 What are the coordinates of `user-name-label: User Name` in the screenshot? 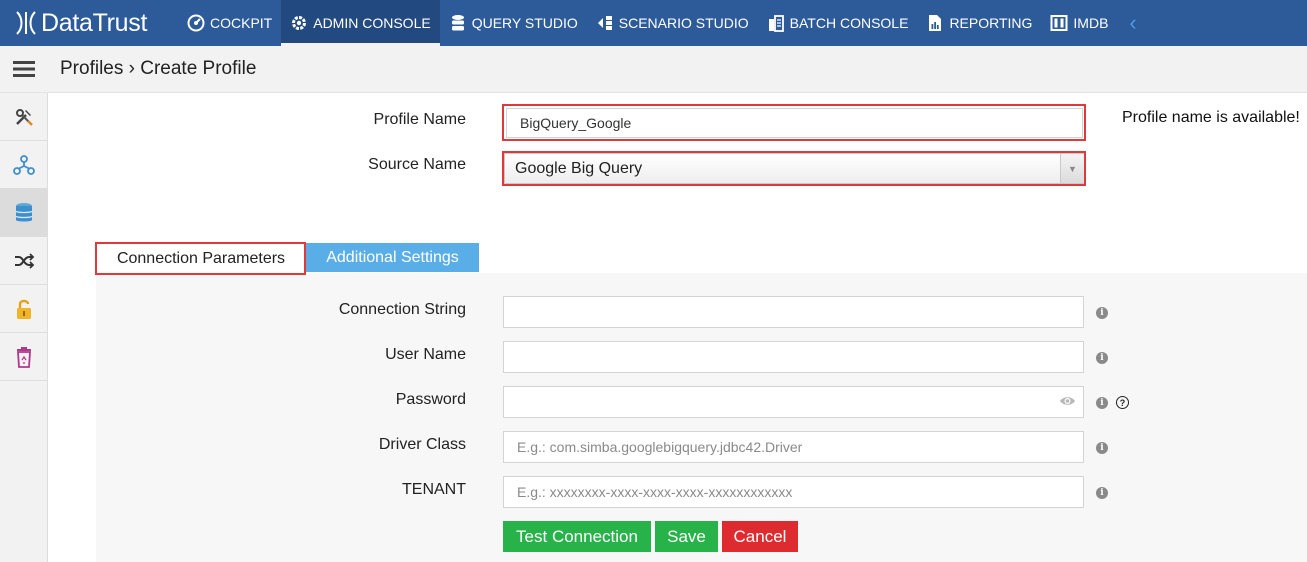 It's located at (425, 354).